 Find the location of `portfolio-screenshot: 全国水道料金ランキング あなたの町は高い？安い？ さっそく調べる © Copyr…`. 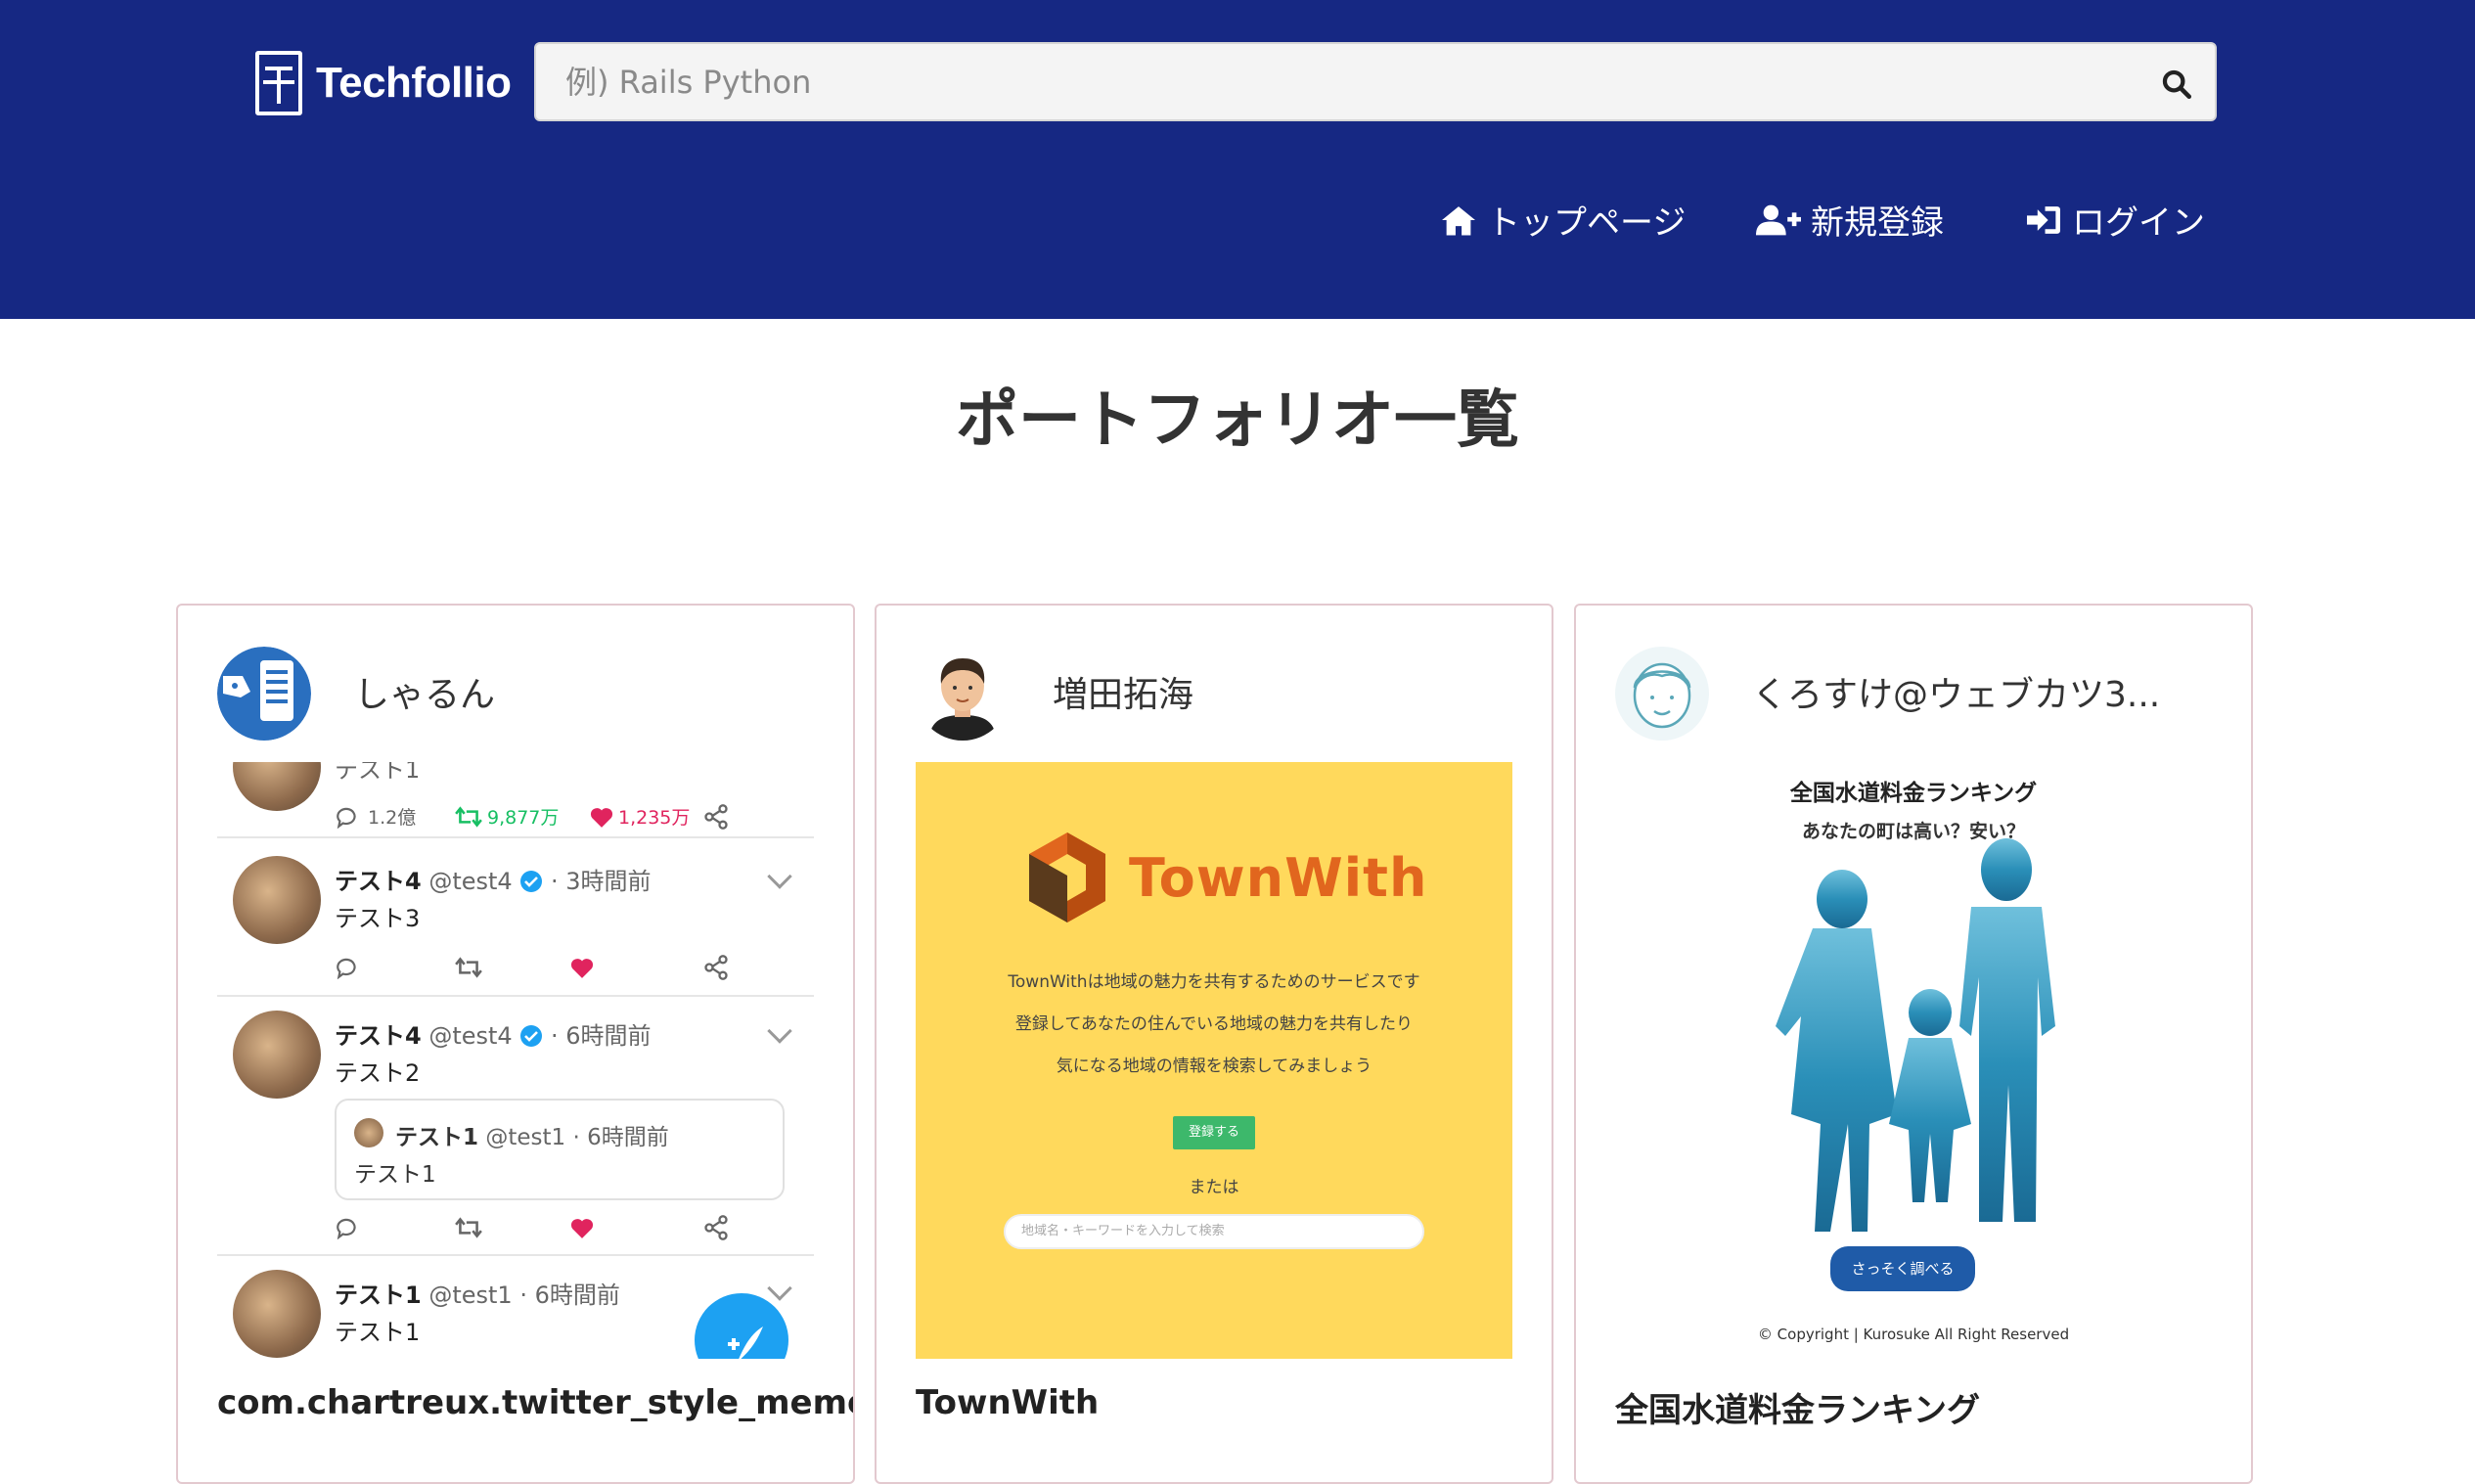

portfolio-screenshot: 全国水道料金ランキング あなたの町は高い？安い？ さっそく調べる © Copyr… is located at coordinates (1913, 1060).